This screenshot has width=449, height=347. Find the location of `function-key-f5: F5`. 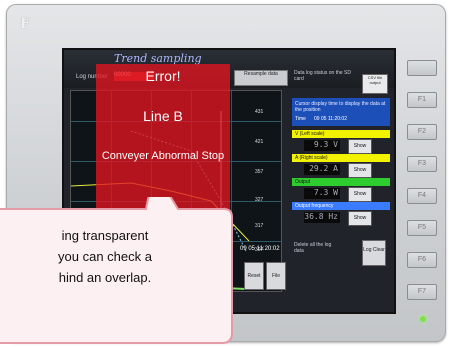

function-key-f5: F5 is located at coordinates (422, 228).